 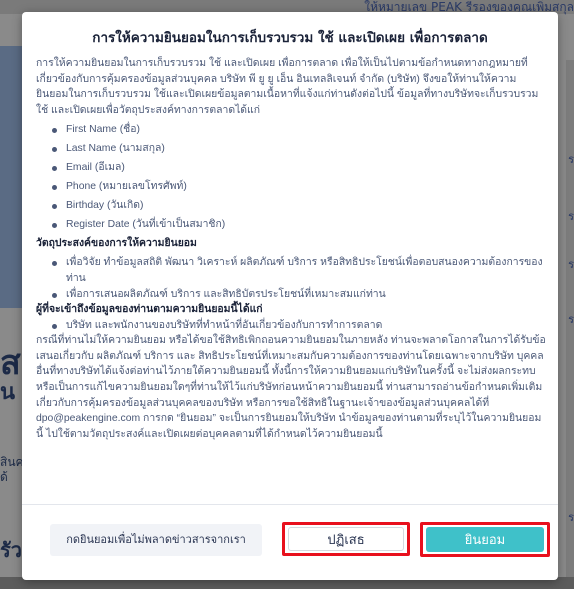 I want to click on purpose-heading: วัตถุประสงค์ของการให้ความยินยอม, so click(x=116, y=243).